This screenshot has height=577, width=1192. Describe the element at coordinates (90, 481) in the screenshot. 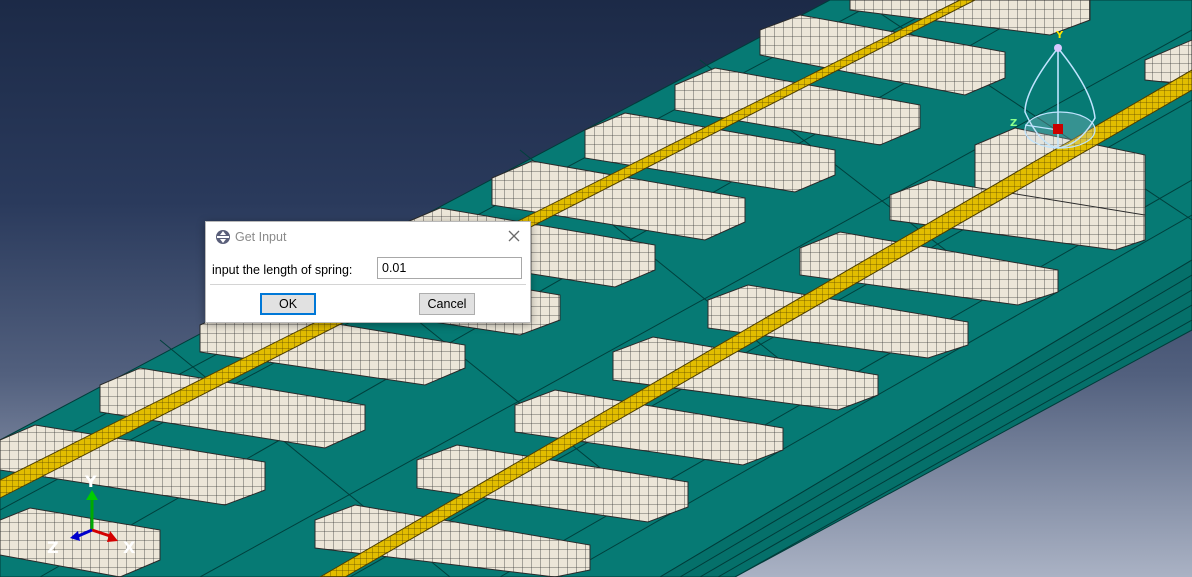

I see `triad-y-label: Y` at that location.